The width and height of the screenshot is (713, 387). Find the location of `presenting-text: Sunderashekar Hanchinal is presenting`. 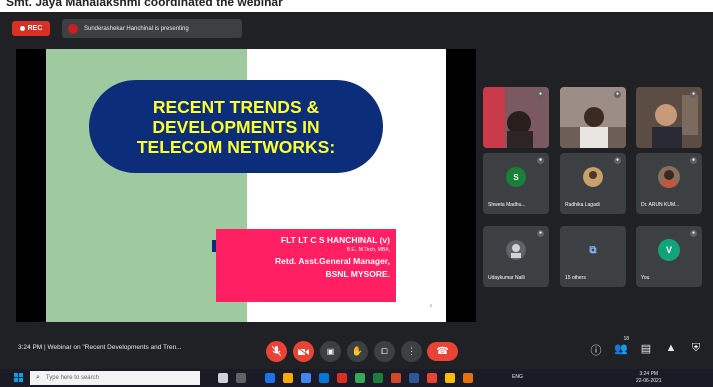

presenting-text: Sunderashekar Hanchinal is presenting is located at coordinates (136, 28).